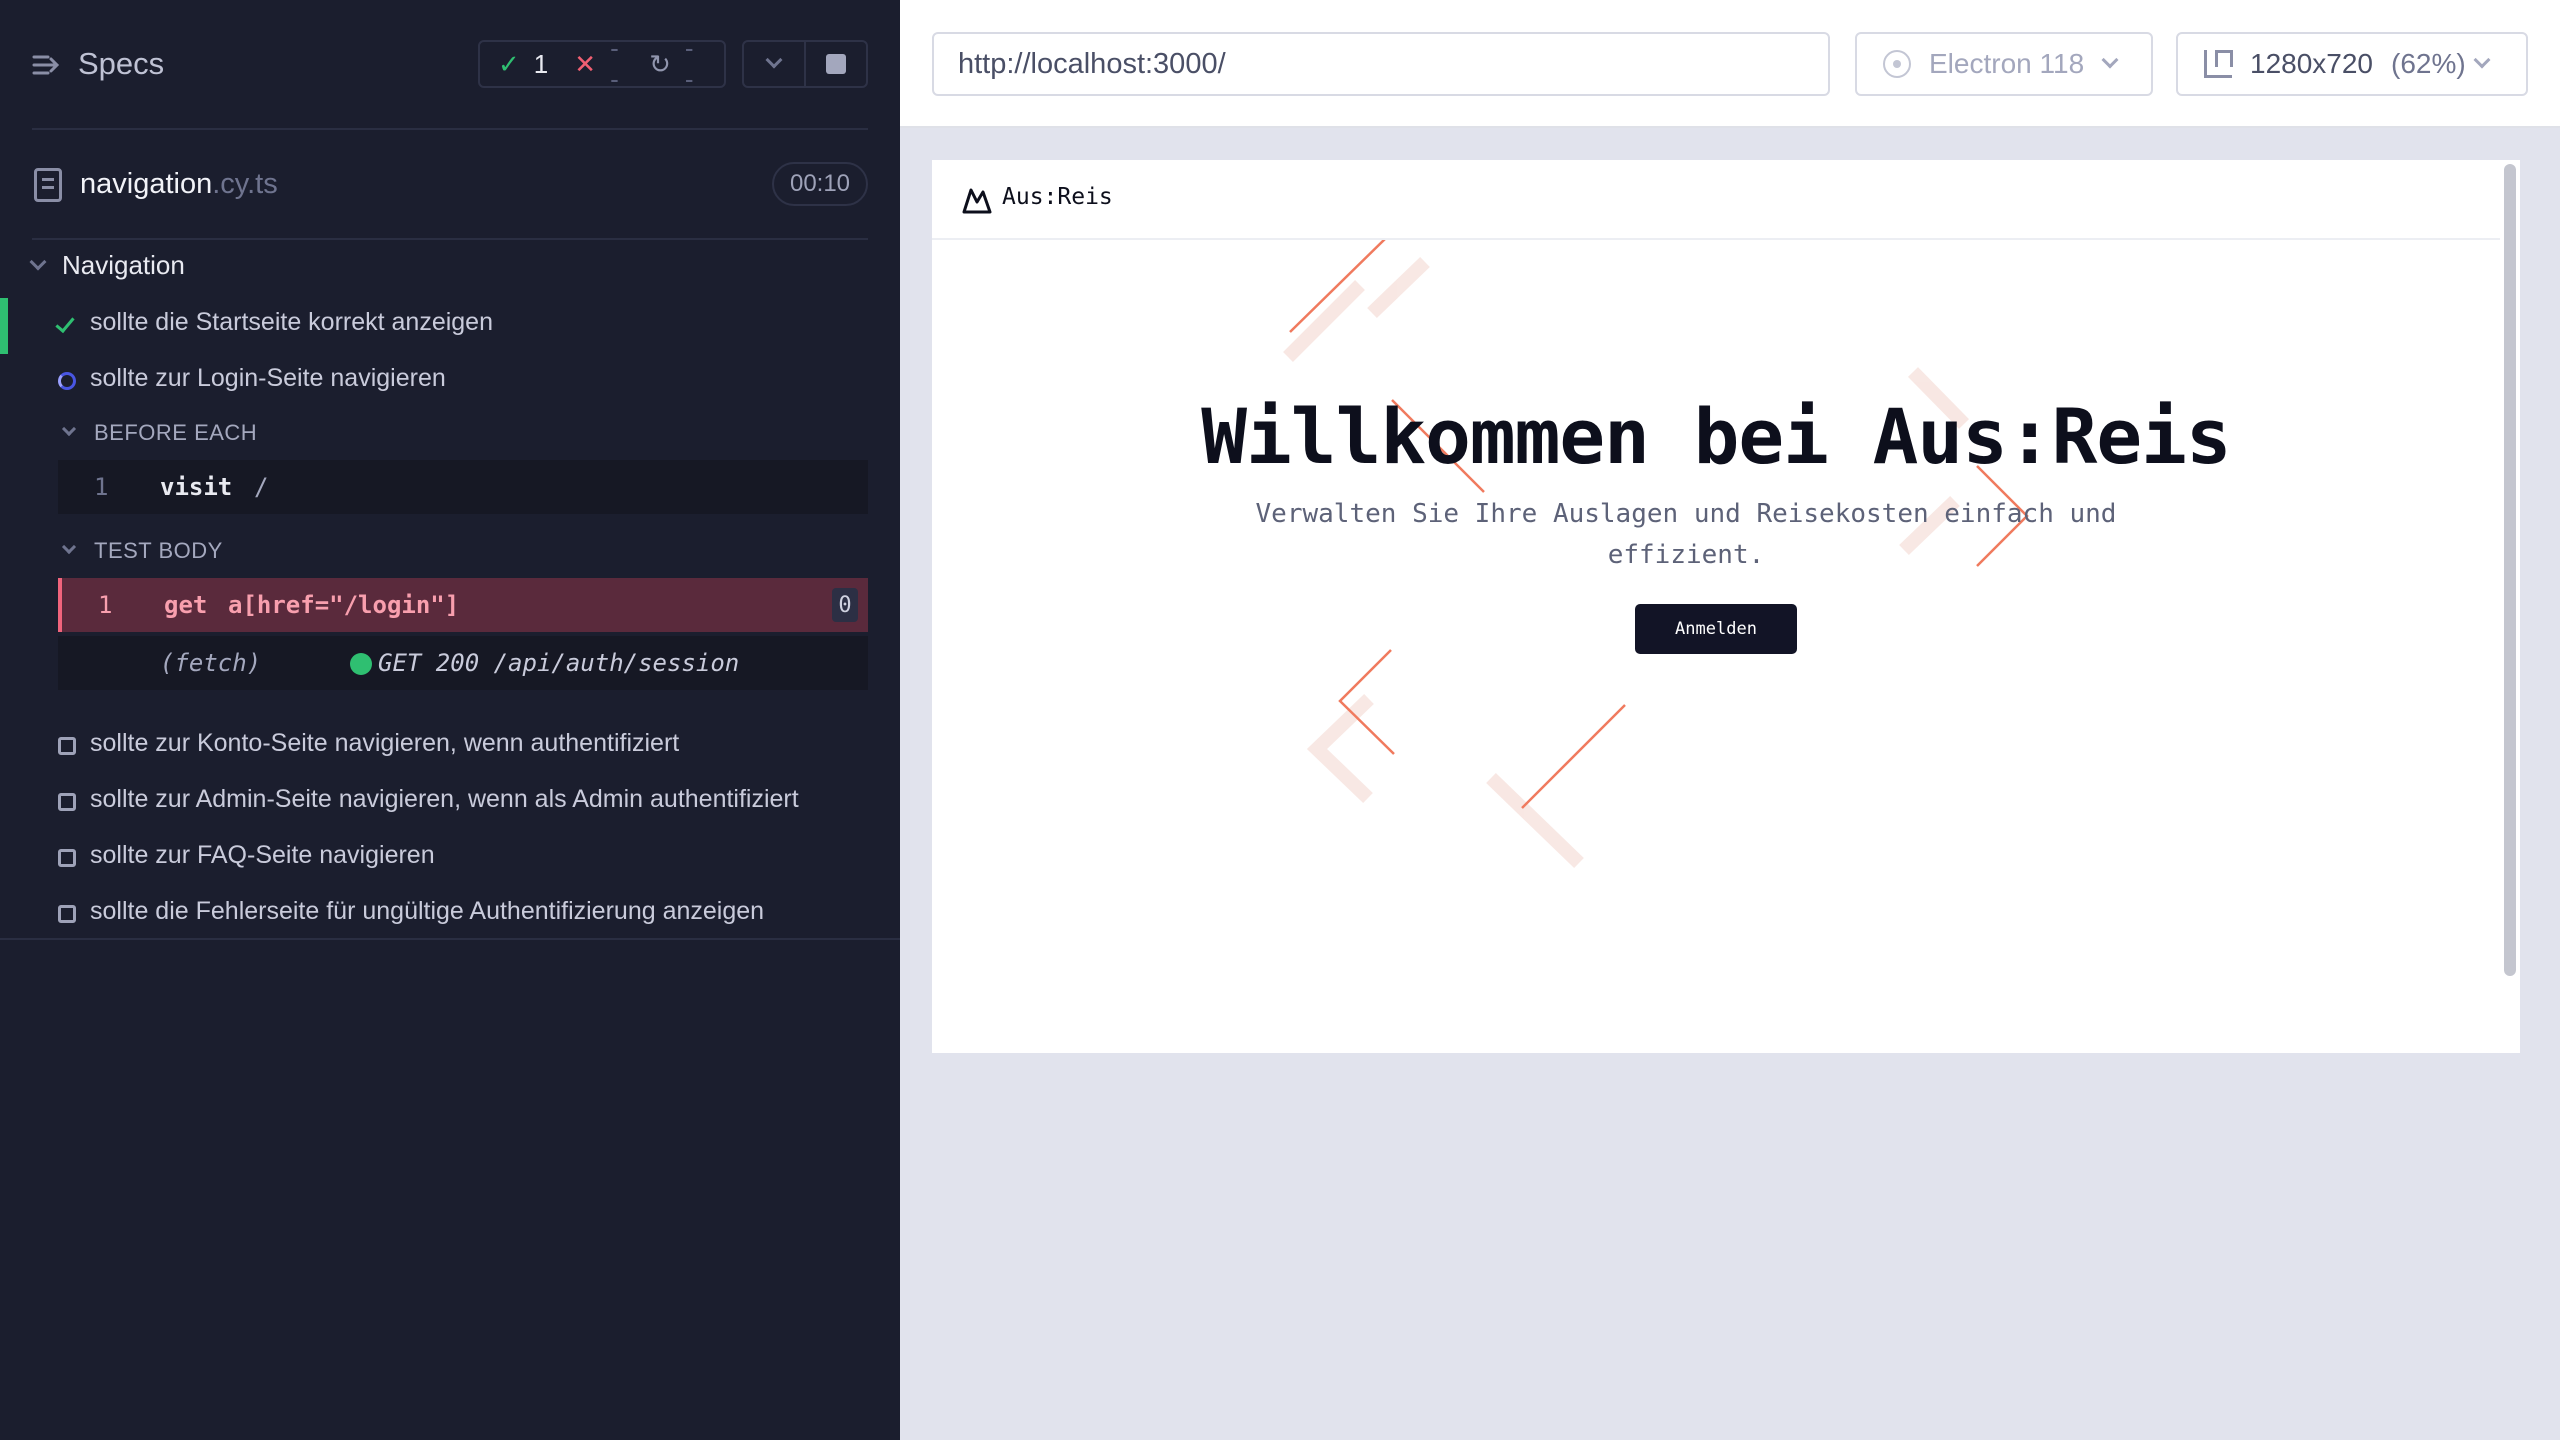 The image size is (2560, 1440). I want to click on command-row: 1 visit /, so click(463, 487).